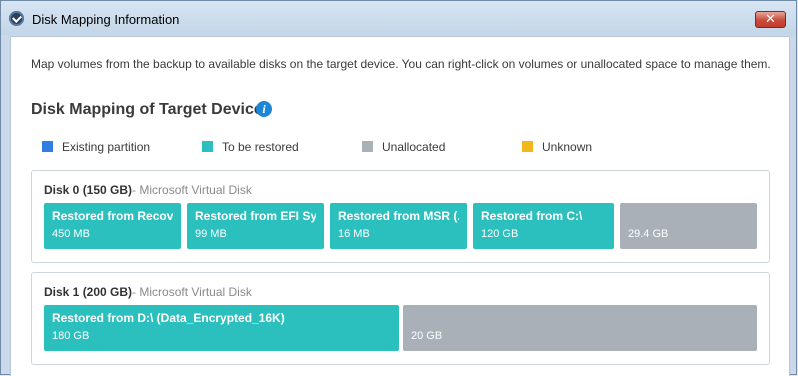  What do you see at coordinates (688, 226) in the screenshot?
I see `unallocated-space: 29.4 GB` at bounding box center [688, 226].